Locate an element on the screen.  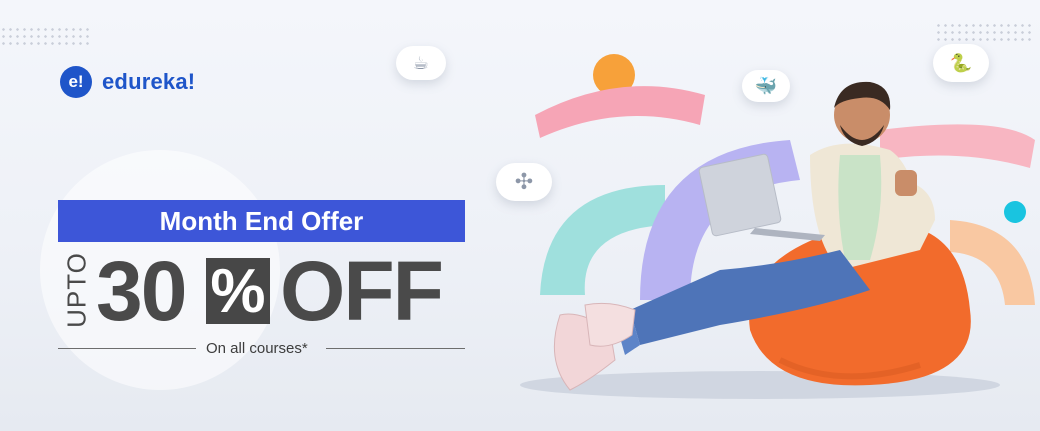
laptop is located at coordinates (740, 195).